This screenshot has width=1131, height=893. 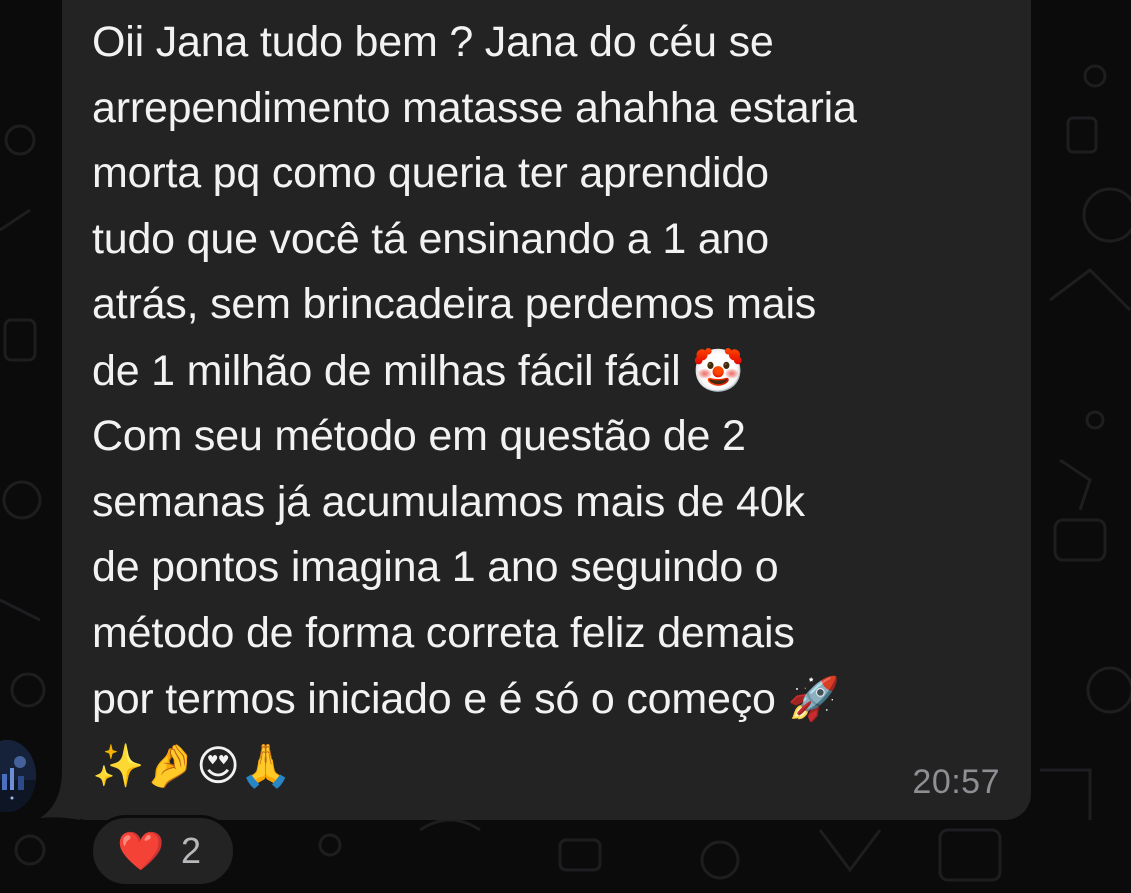 What do you see at coordinates (191, 850) in the screenshot?
I see `reaction-count: 2` at bounding box center [191, 850].